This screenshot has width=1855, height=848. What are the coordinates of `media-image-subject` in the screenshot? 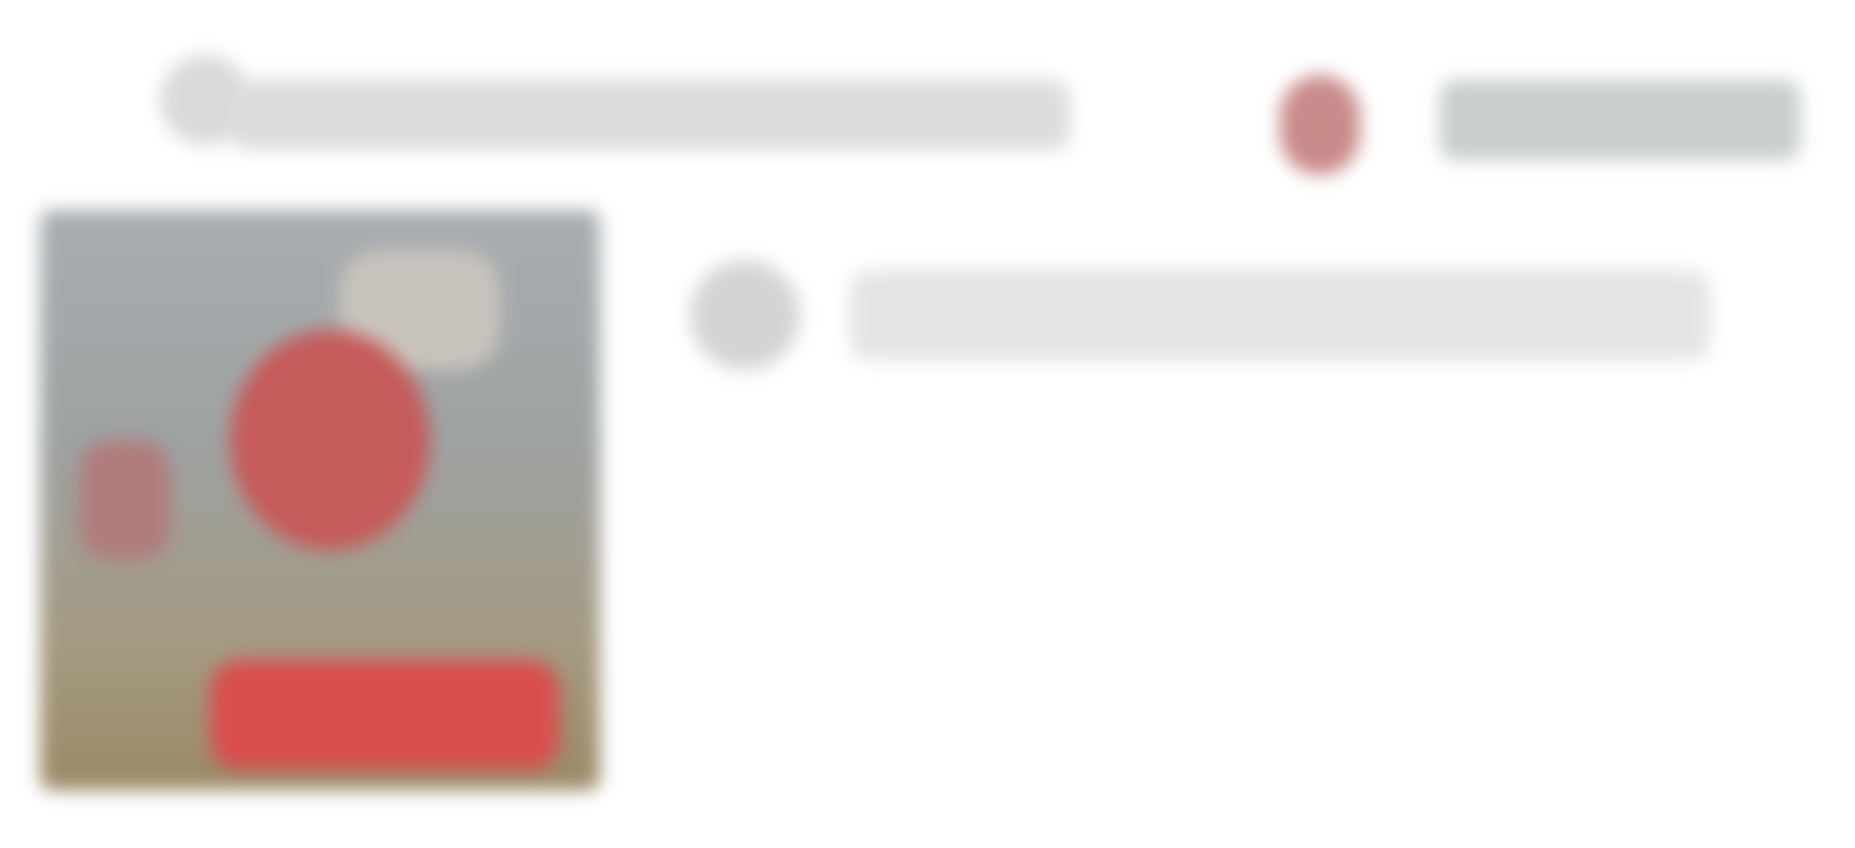 It's located at (330, 440).